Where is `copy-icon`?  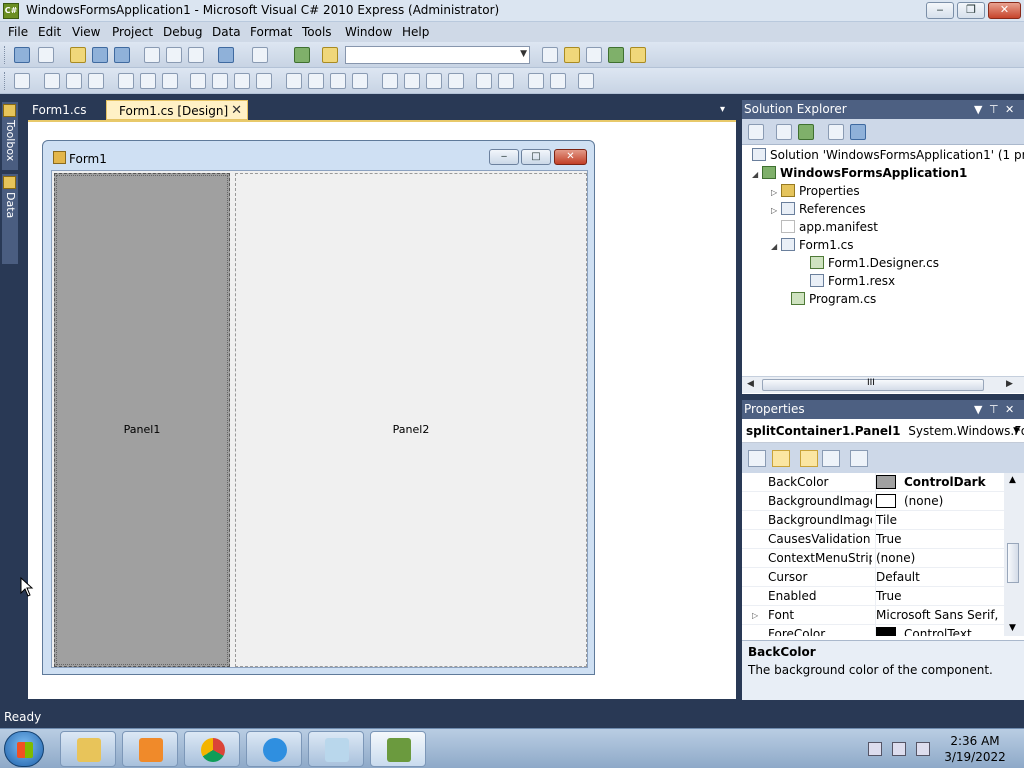
copy-icon is located at coordinates (174, 55).